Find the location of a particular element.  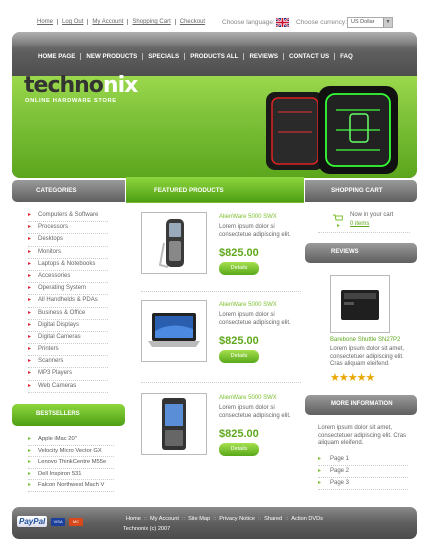

category-item: ▸ MP3 Players is located at coordinates (68, 374).